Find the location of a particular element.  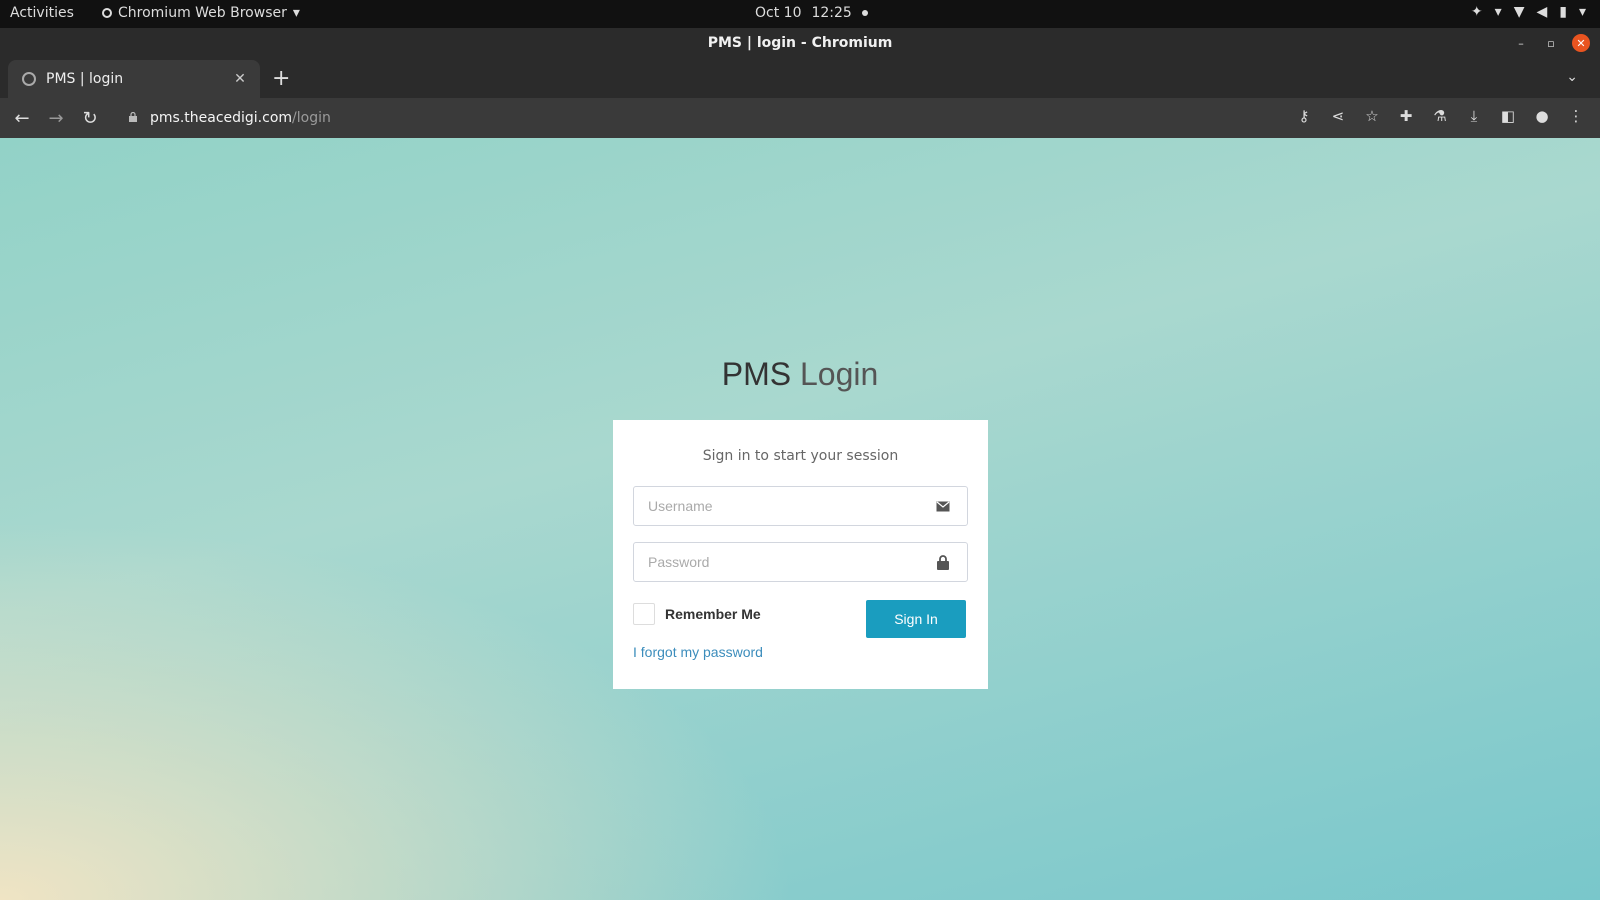

tab-pms-login: PMS | login ✕ is located at coordinates (134, 79).